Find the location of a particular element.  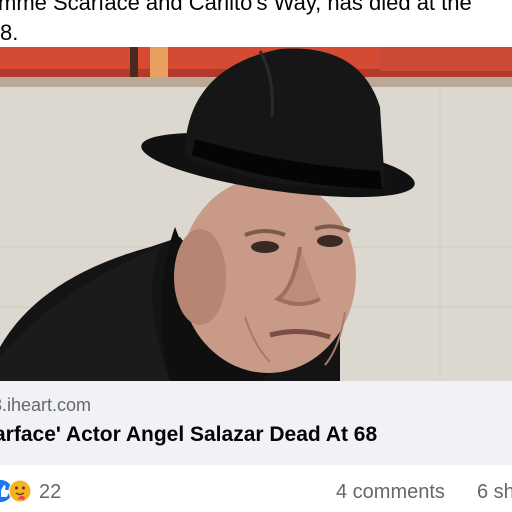

care-icon is located at coordinates (20, 491).